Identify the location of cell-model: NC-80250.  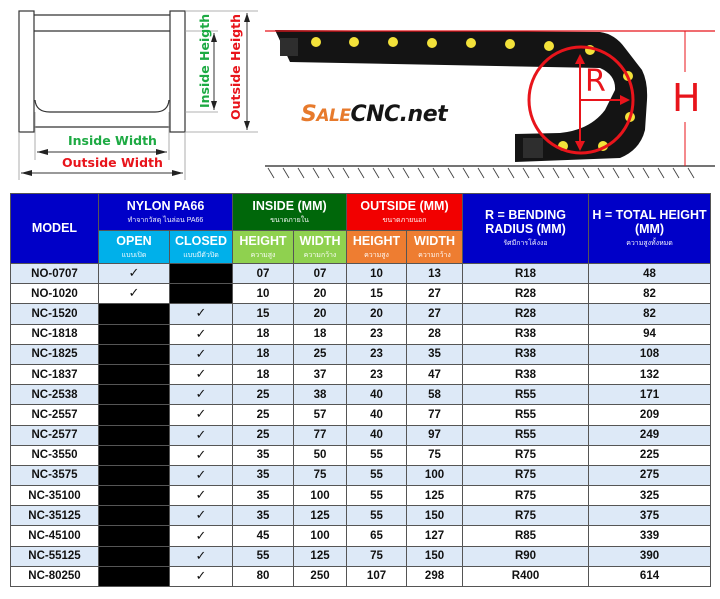
(54, 576).